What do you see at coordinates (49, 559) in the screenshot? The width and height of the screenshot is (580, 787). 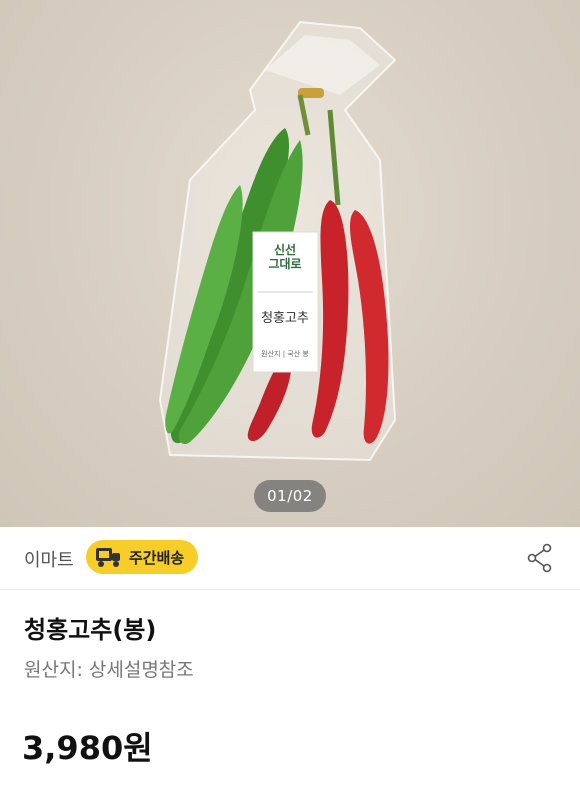 I see `seller-name: 이마트` at bounding box center [49, 559].